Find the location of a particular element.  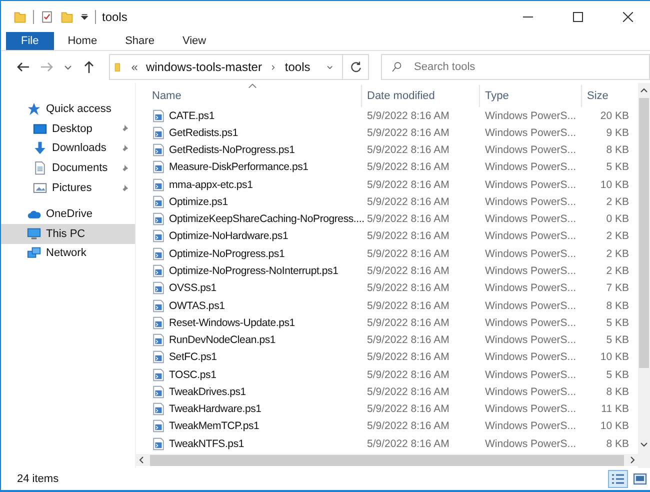

size-cell-text: 20 KB is located at coordinates (614, 115).